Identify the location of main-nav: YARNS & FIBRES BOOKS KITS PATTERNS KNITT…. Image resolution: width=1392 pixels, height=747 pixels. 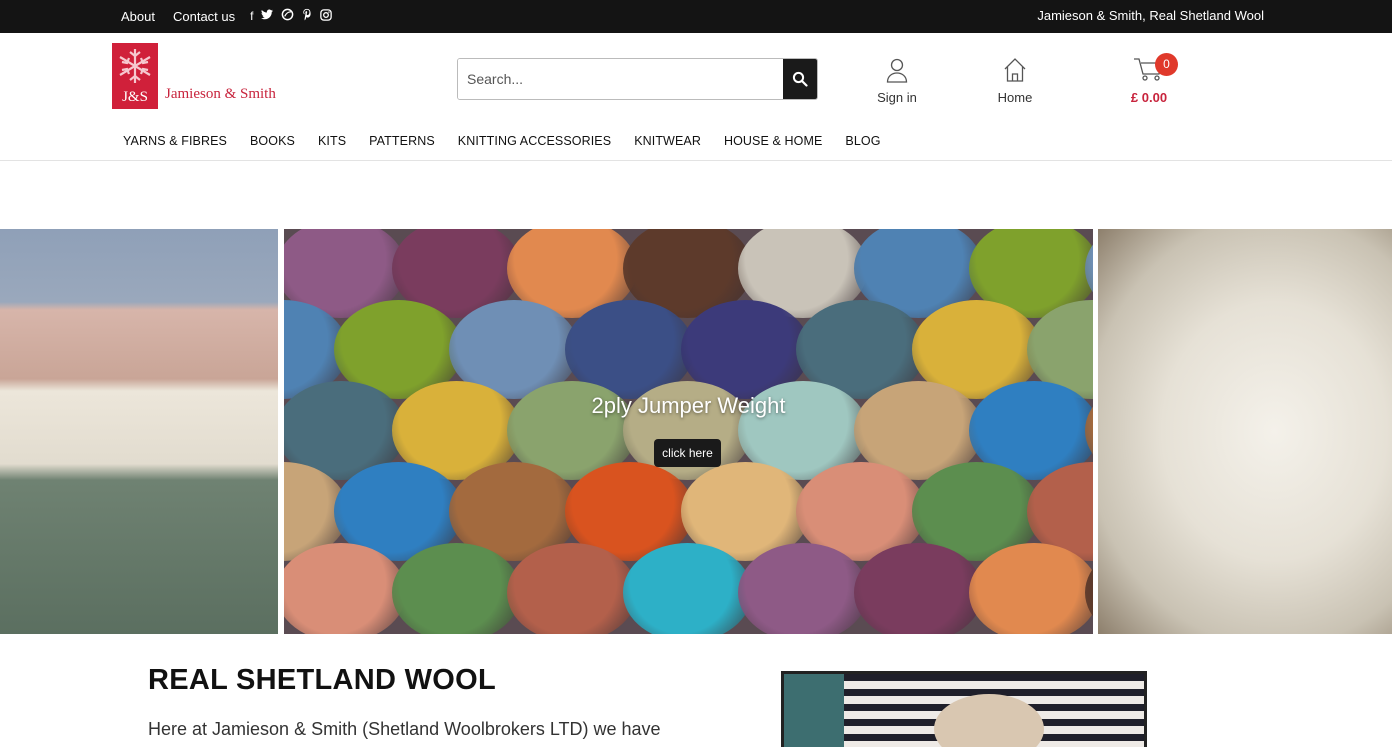
(513, 141).